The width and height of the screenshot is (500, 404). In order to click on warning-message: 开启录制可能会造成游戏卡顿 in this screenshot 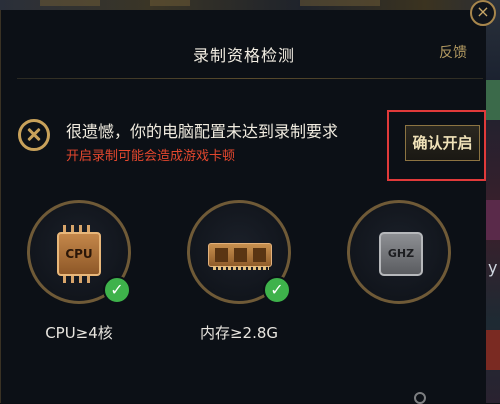, I will do `click(151, 156)`.